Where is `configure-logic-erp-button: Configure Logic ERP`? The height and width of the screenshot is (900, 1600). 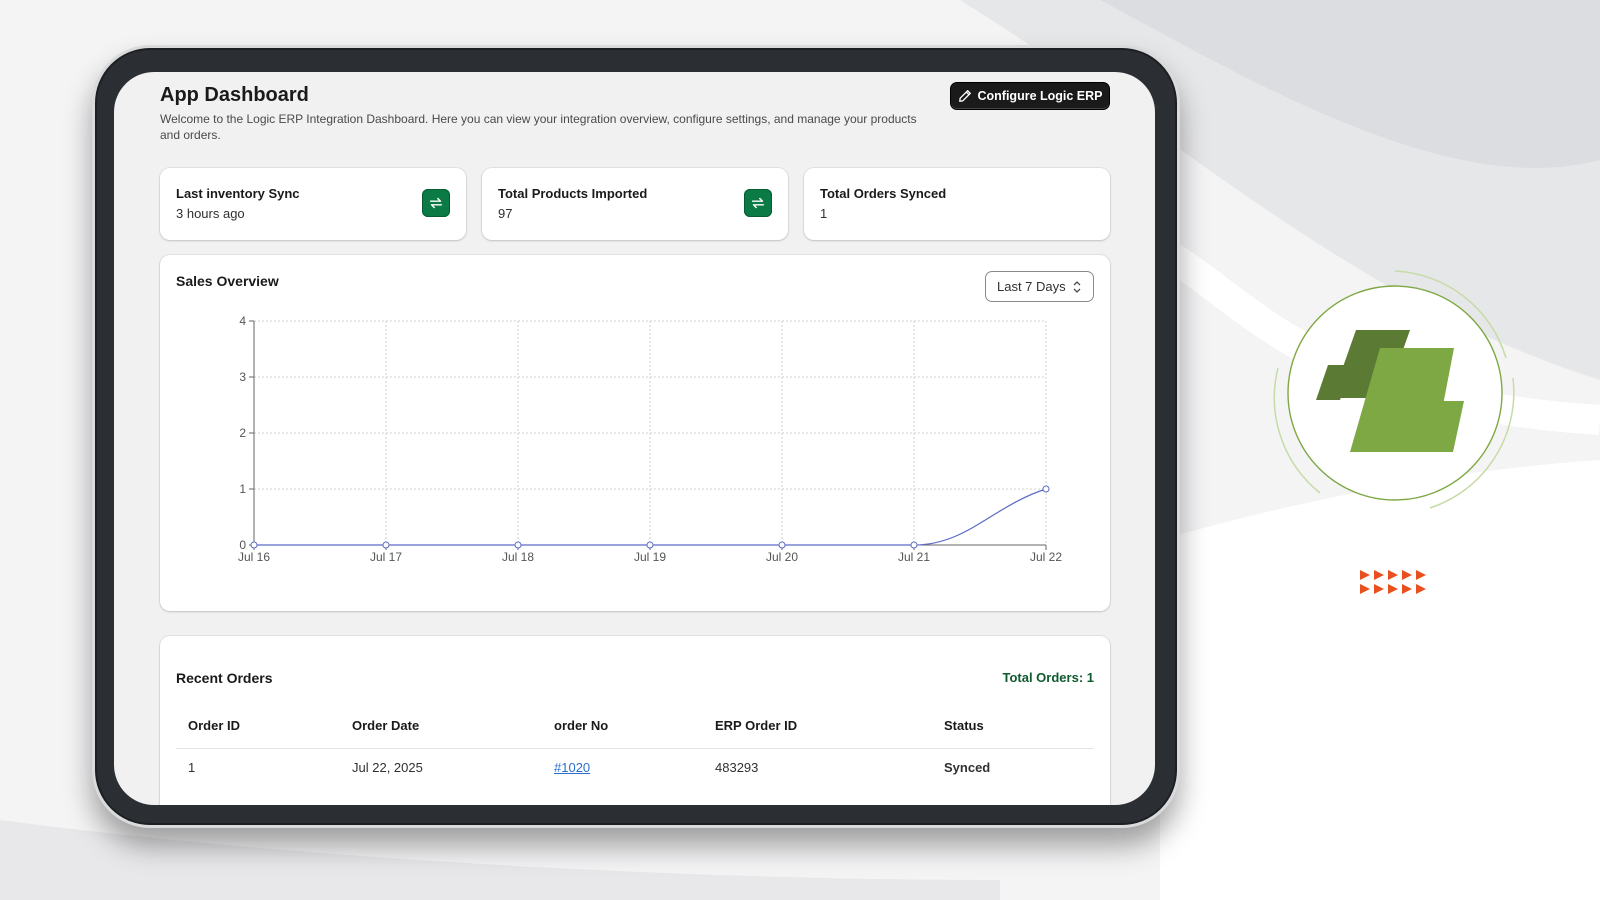
configure-logic-erp-button: Configure Logic ERP is located at coordinates (1030, 96).